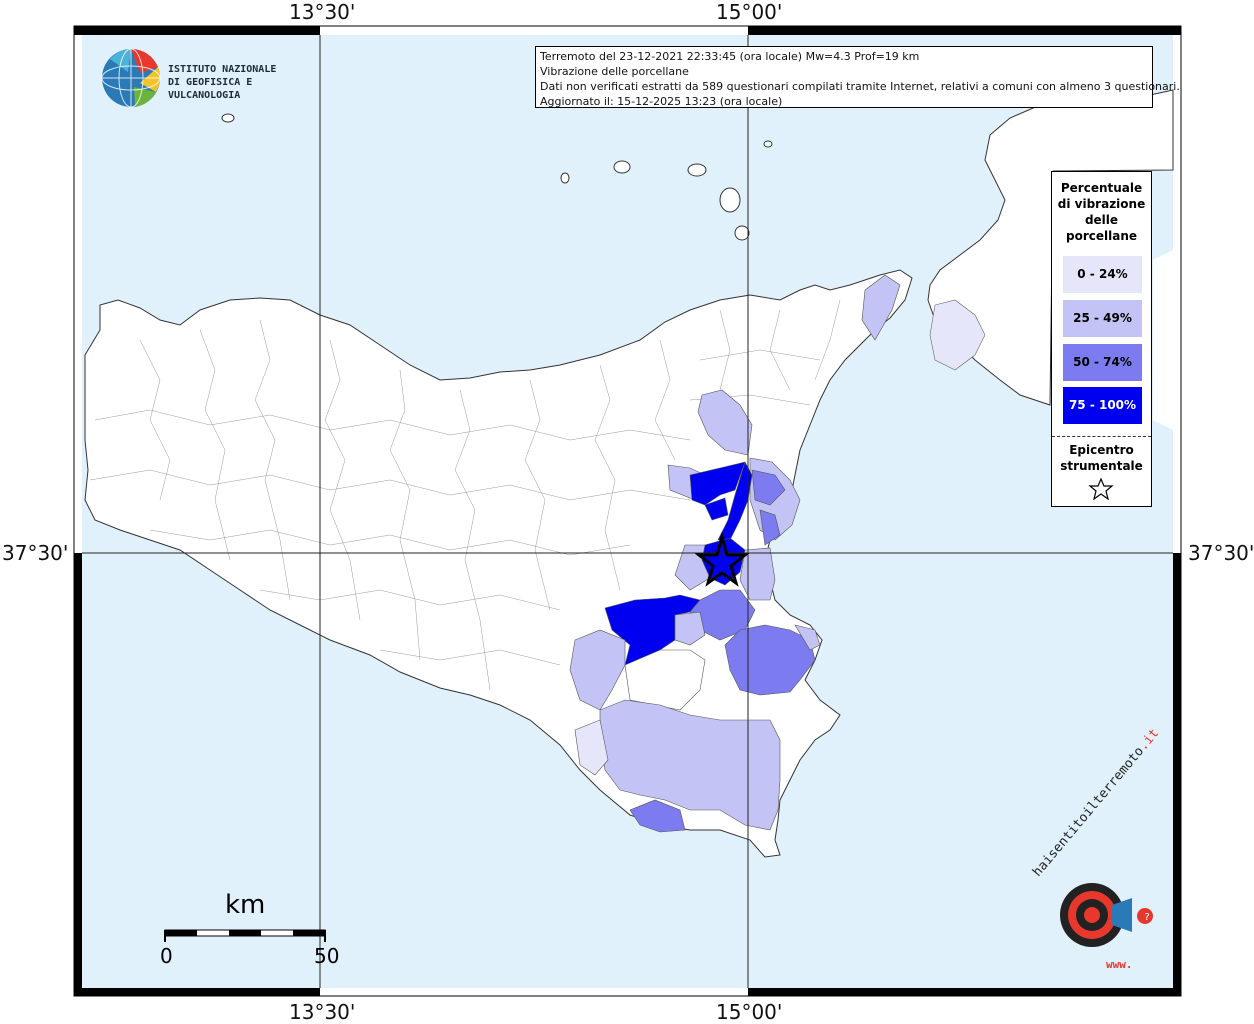 This screenshot has width=1254, height=1024. Describe the element at coordinates (614, 71) in the screenshot. I see `info-line-2: Vibrazione delle porcellane` at that location.